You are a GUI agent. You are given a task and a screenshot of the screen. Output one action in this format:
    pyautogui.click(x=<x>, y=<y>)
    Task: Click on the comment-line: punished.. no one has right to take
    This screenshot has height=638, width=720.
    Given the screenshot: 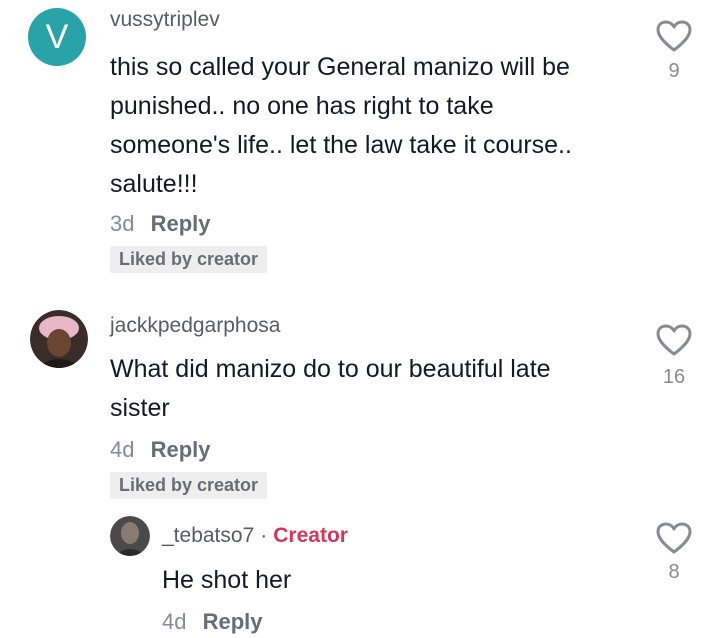 What is the action you would take?
    pyautogui.click(x=302, y=106)
    